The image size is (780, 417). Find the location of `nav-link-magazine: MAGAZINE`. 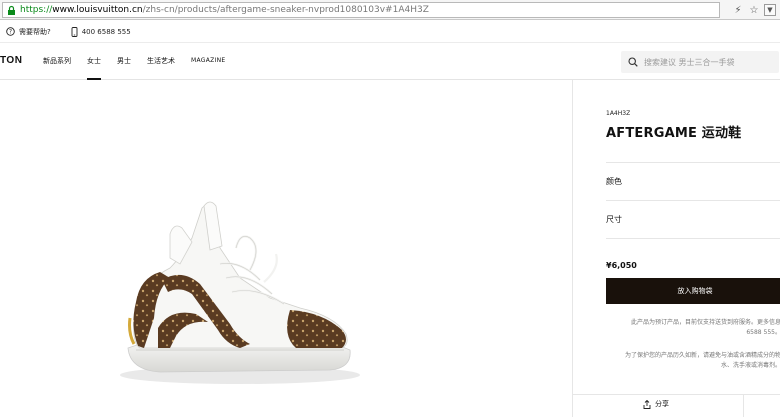

nav-link-magazine: MAGAZINE is located at coordinates (208, 61).